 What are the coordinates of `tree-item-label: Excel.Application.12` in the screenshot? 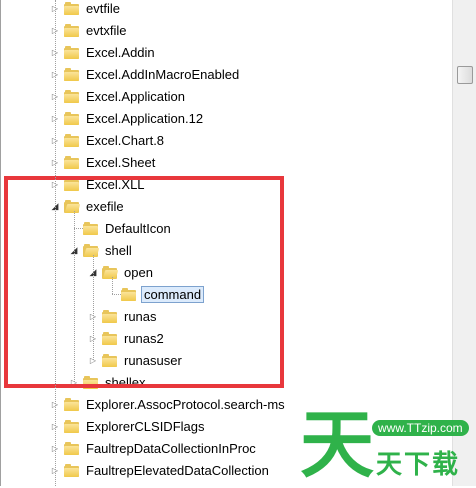 It's located at (145, 118).